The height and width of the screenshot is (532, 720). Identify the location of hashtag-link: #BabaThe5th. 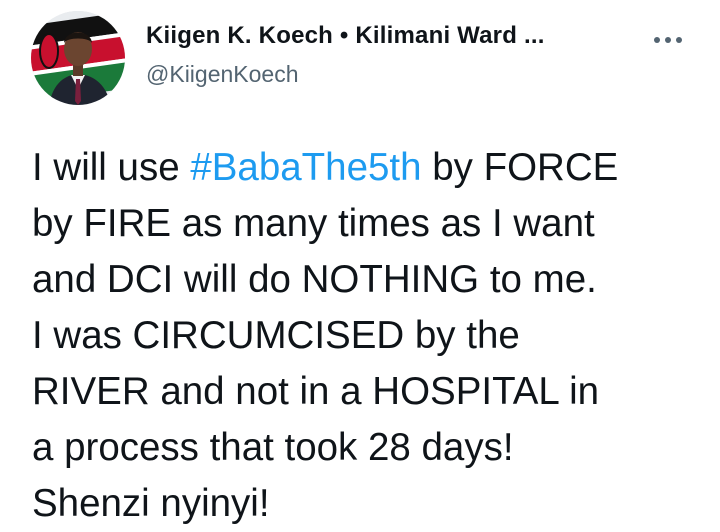
(305, 167).